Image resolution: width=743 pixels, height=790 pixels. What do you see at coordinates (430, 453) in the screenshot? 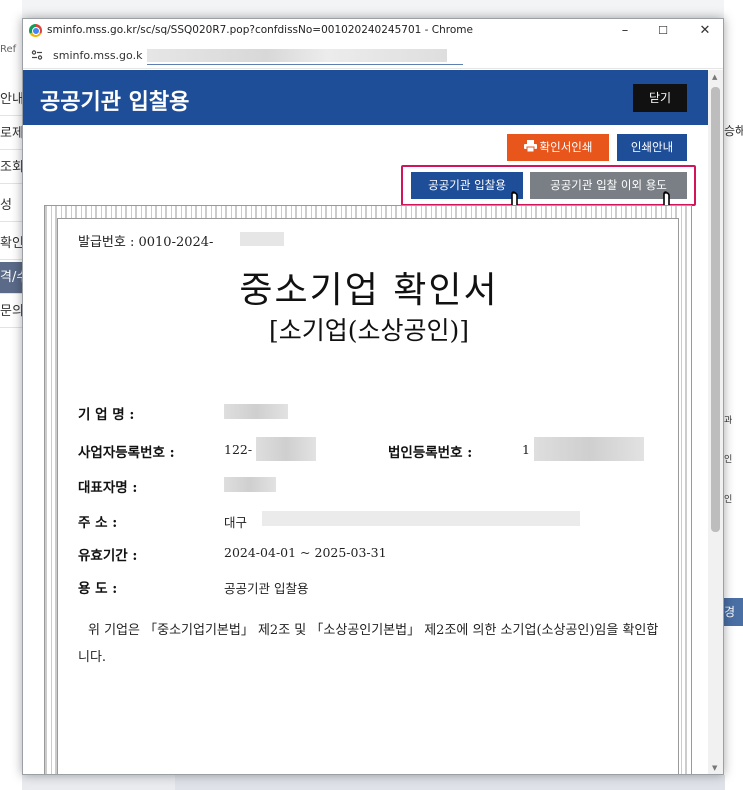
I see `corporate-number-label: 법인등록번호 :` at bounding box center [430, 453].